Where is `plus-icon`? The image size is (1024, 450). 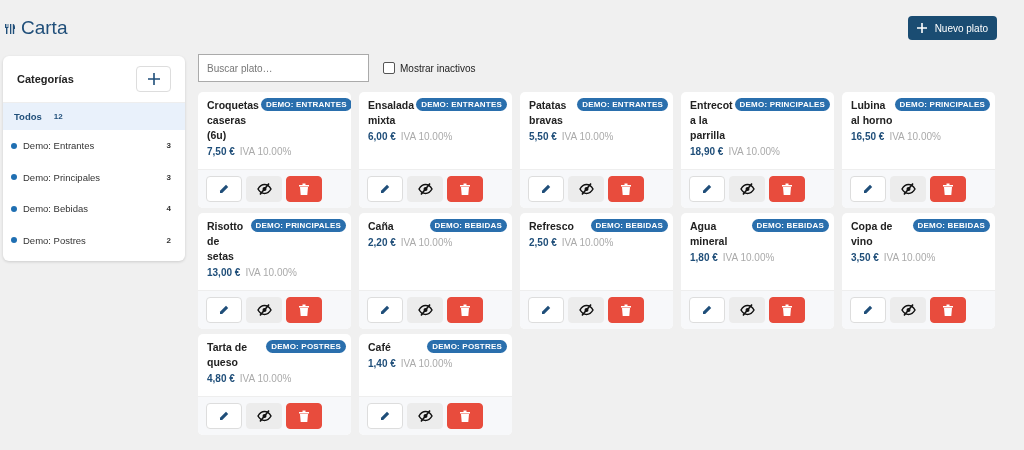 plus-icon is located at coordinates (921, 28).